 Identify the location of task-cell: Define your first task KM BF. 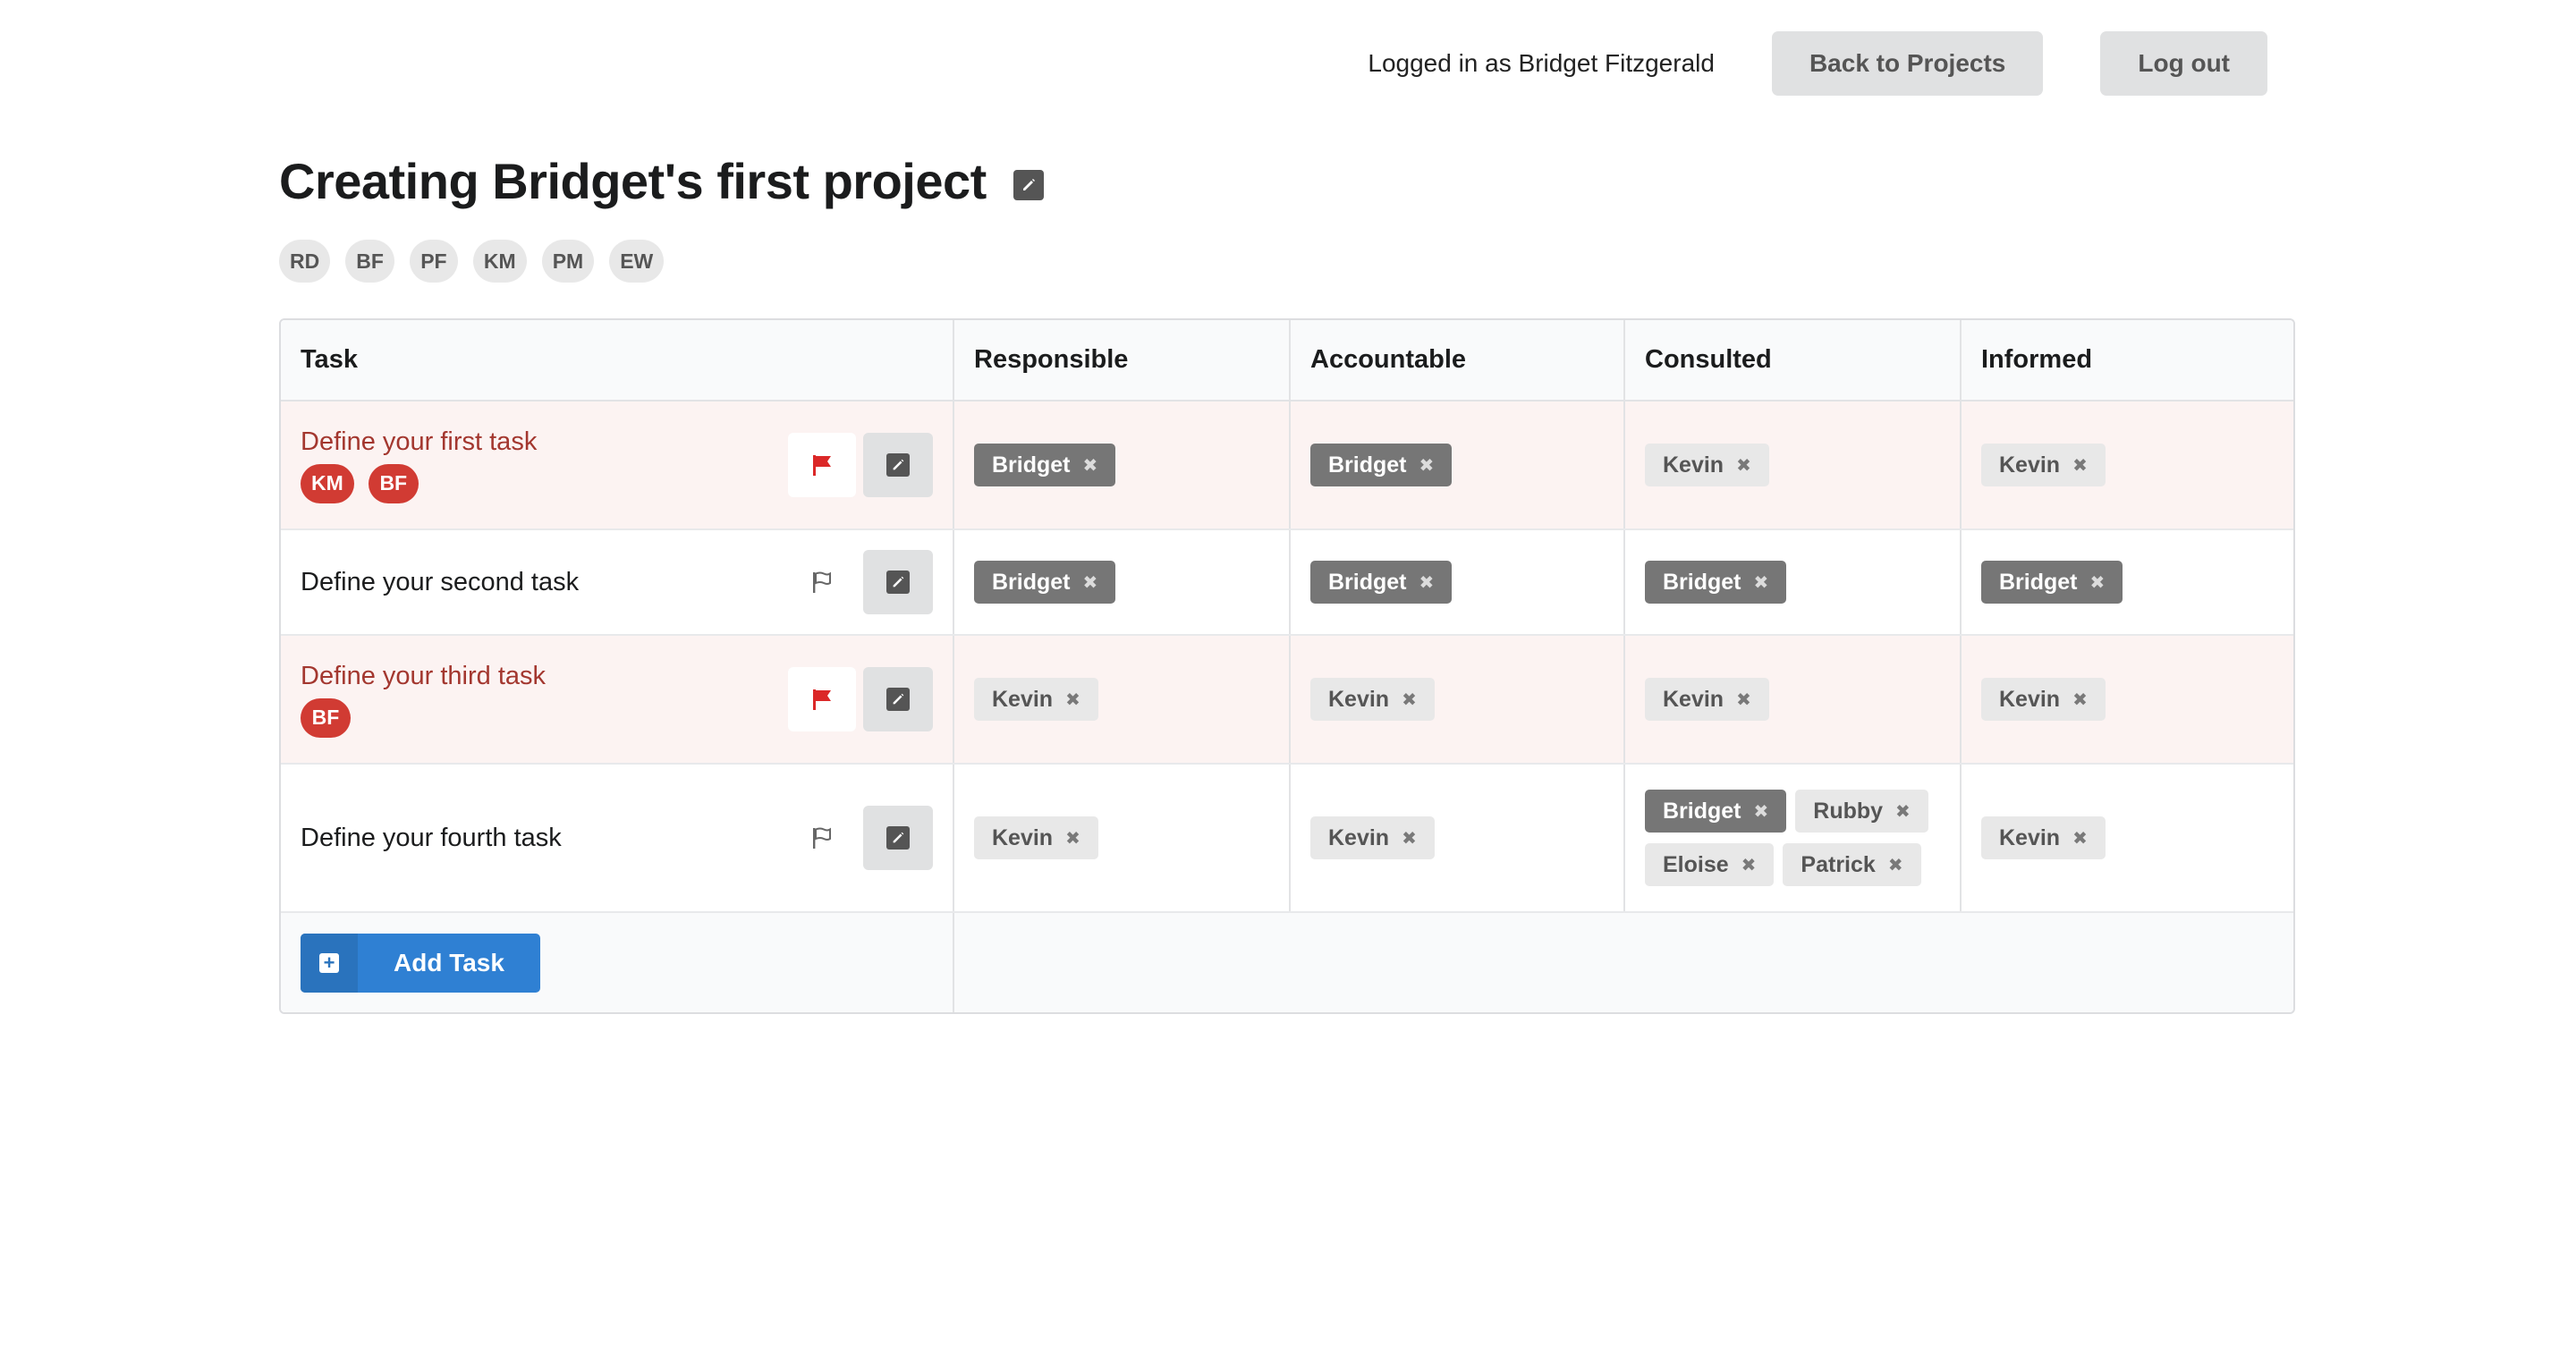
(617, 465).